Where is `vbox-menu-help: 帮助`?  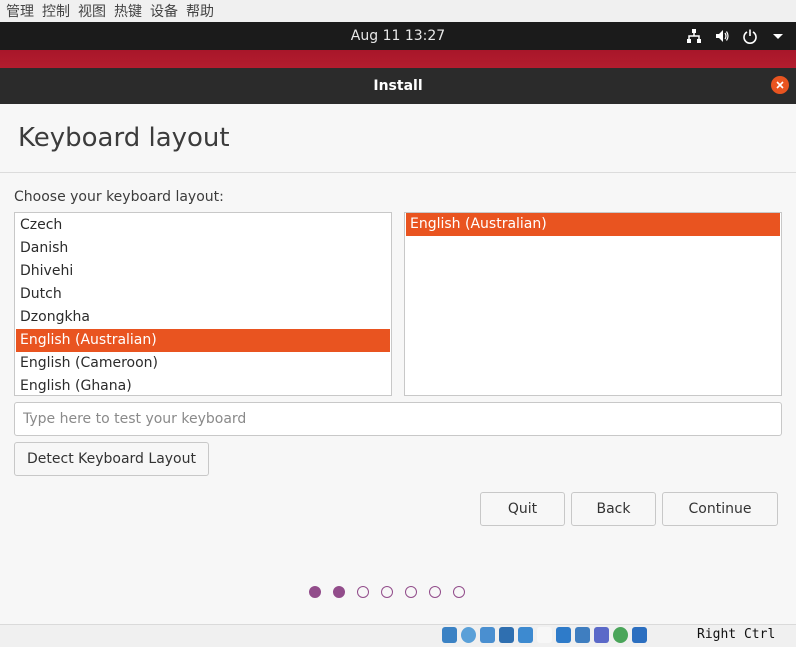
vbox-menu-help: 帮助 is located at coordinates (200, 11).